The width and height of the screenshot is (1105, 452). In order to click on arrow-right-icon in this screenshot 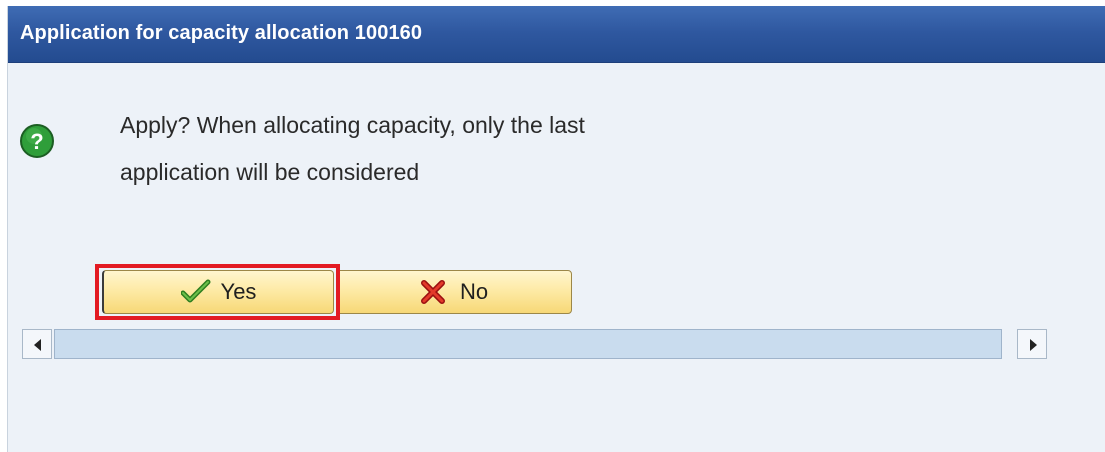, I will do `click(1033, 345)`.